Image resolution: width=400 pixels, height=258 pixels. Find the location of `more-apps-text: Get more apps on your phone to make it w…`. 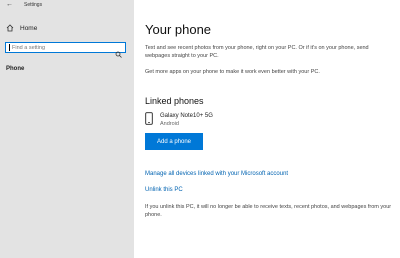

more-apps-text: Get more apps on your phone to make it w… is located at coordinates (232, 72).